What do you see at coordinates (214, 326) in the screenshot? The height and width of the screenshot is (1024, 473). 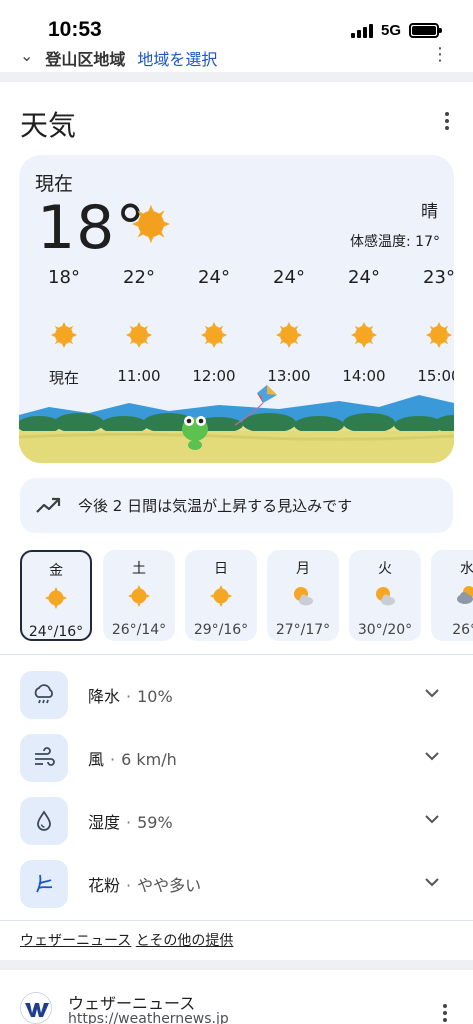 I see `hourly-item: 24° 12:00` at bounding box center [214, 326].